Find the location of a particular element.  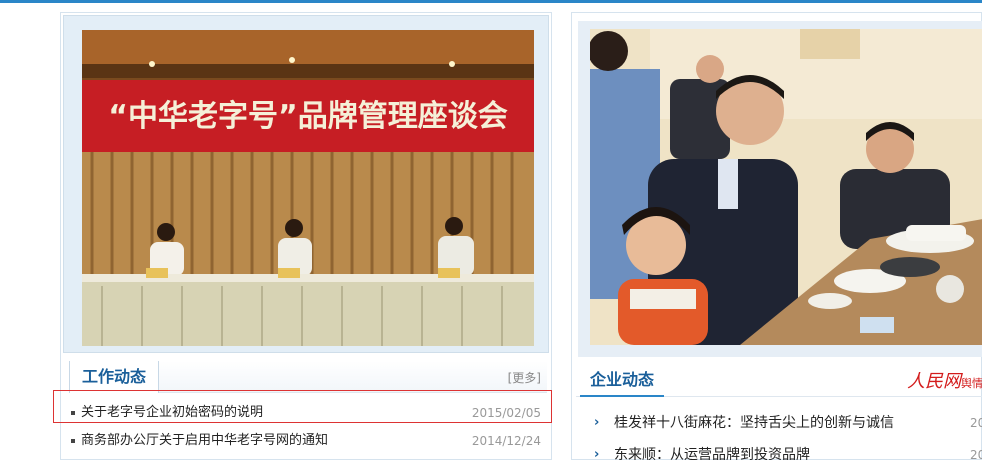

enterprise-news-header: 企业动态 人民网舆情 is located at coordinates (779, 380).